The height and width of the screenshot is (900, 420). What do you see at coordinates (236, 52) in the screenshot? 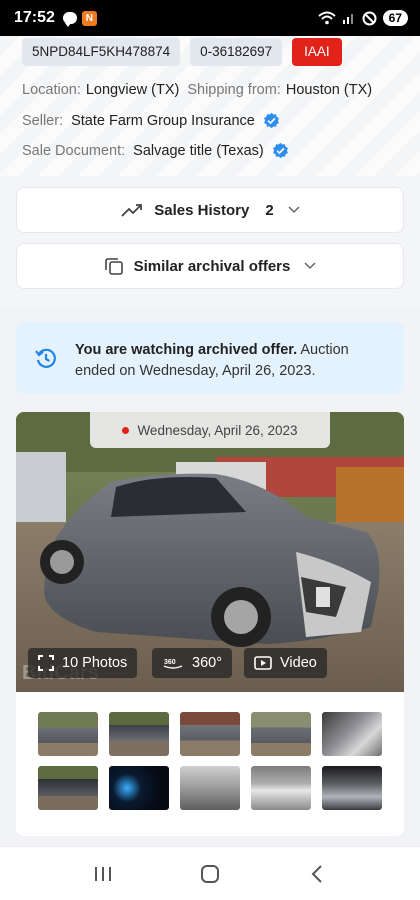
I see `lot-number-tag: 0-36182697` at bounding box center [236, 52].